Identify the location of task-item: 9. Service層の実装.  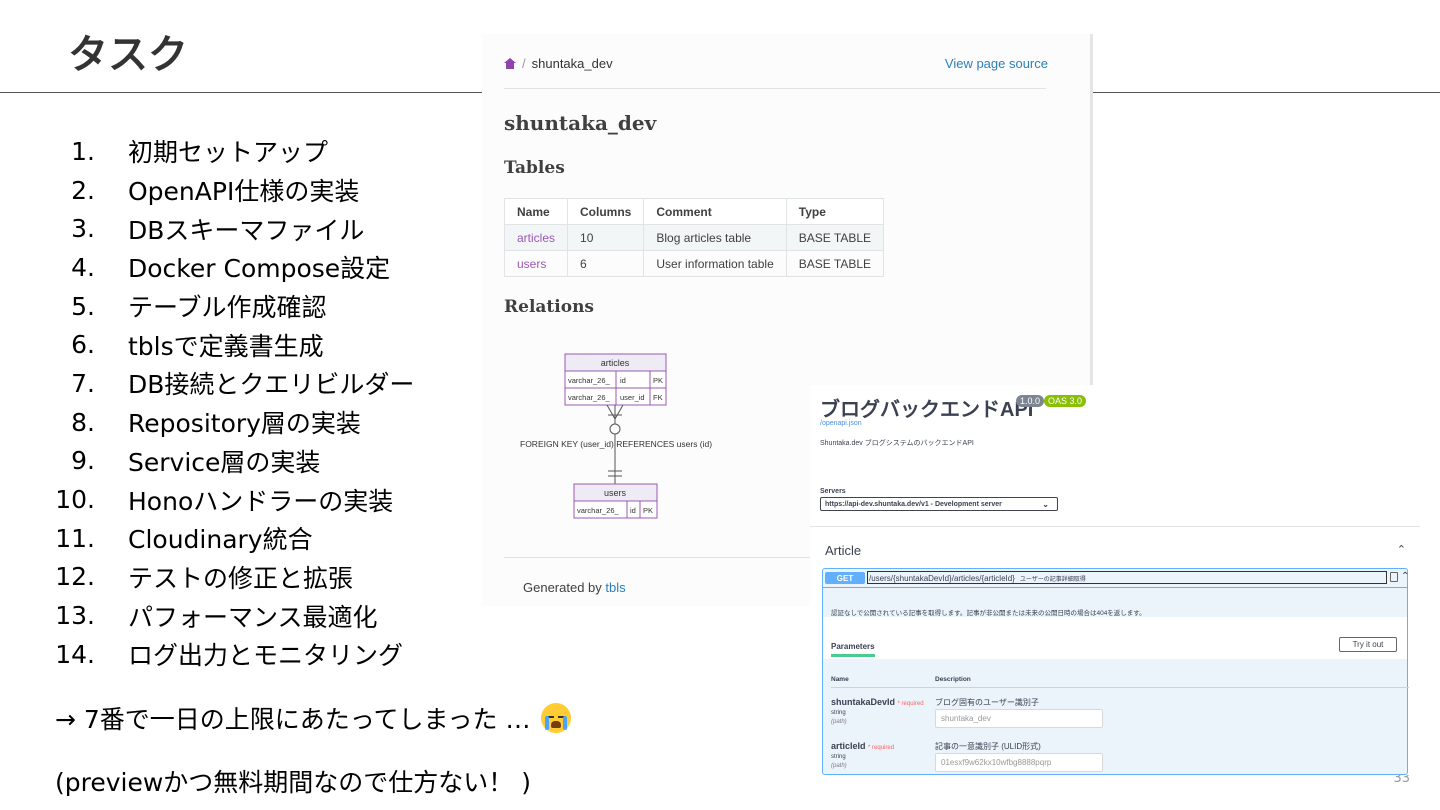
(227, 461).